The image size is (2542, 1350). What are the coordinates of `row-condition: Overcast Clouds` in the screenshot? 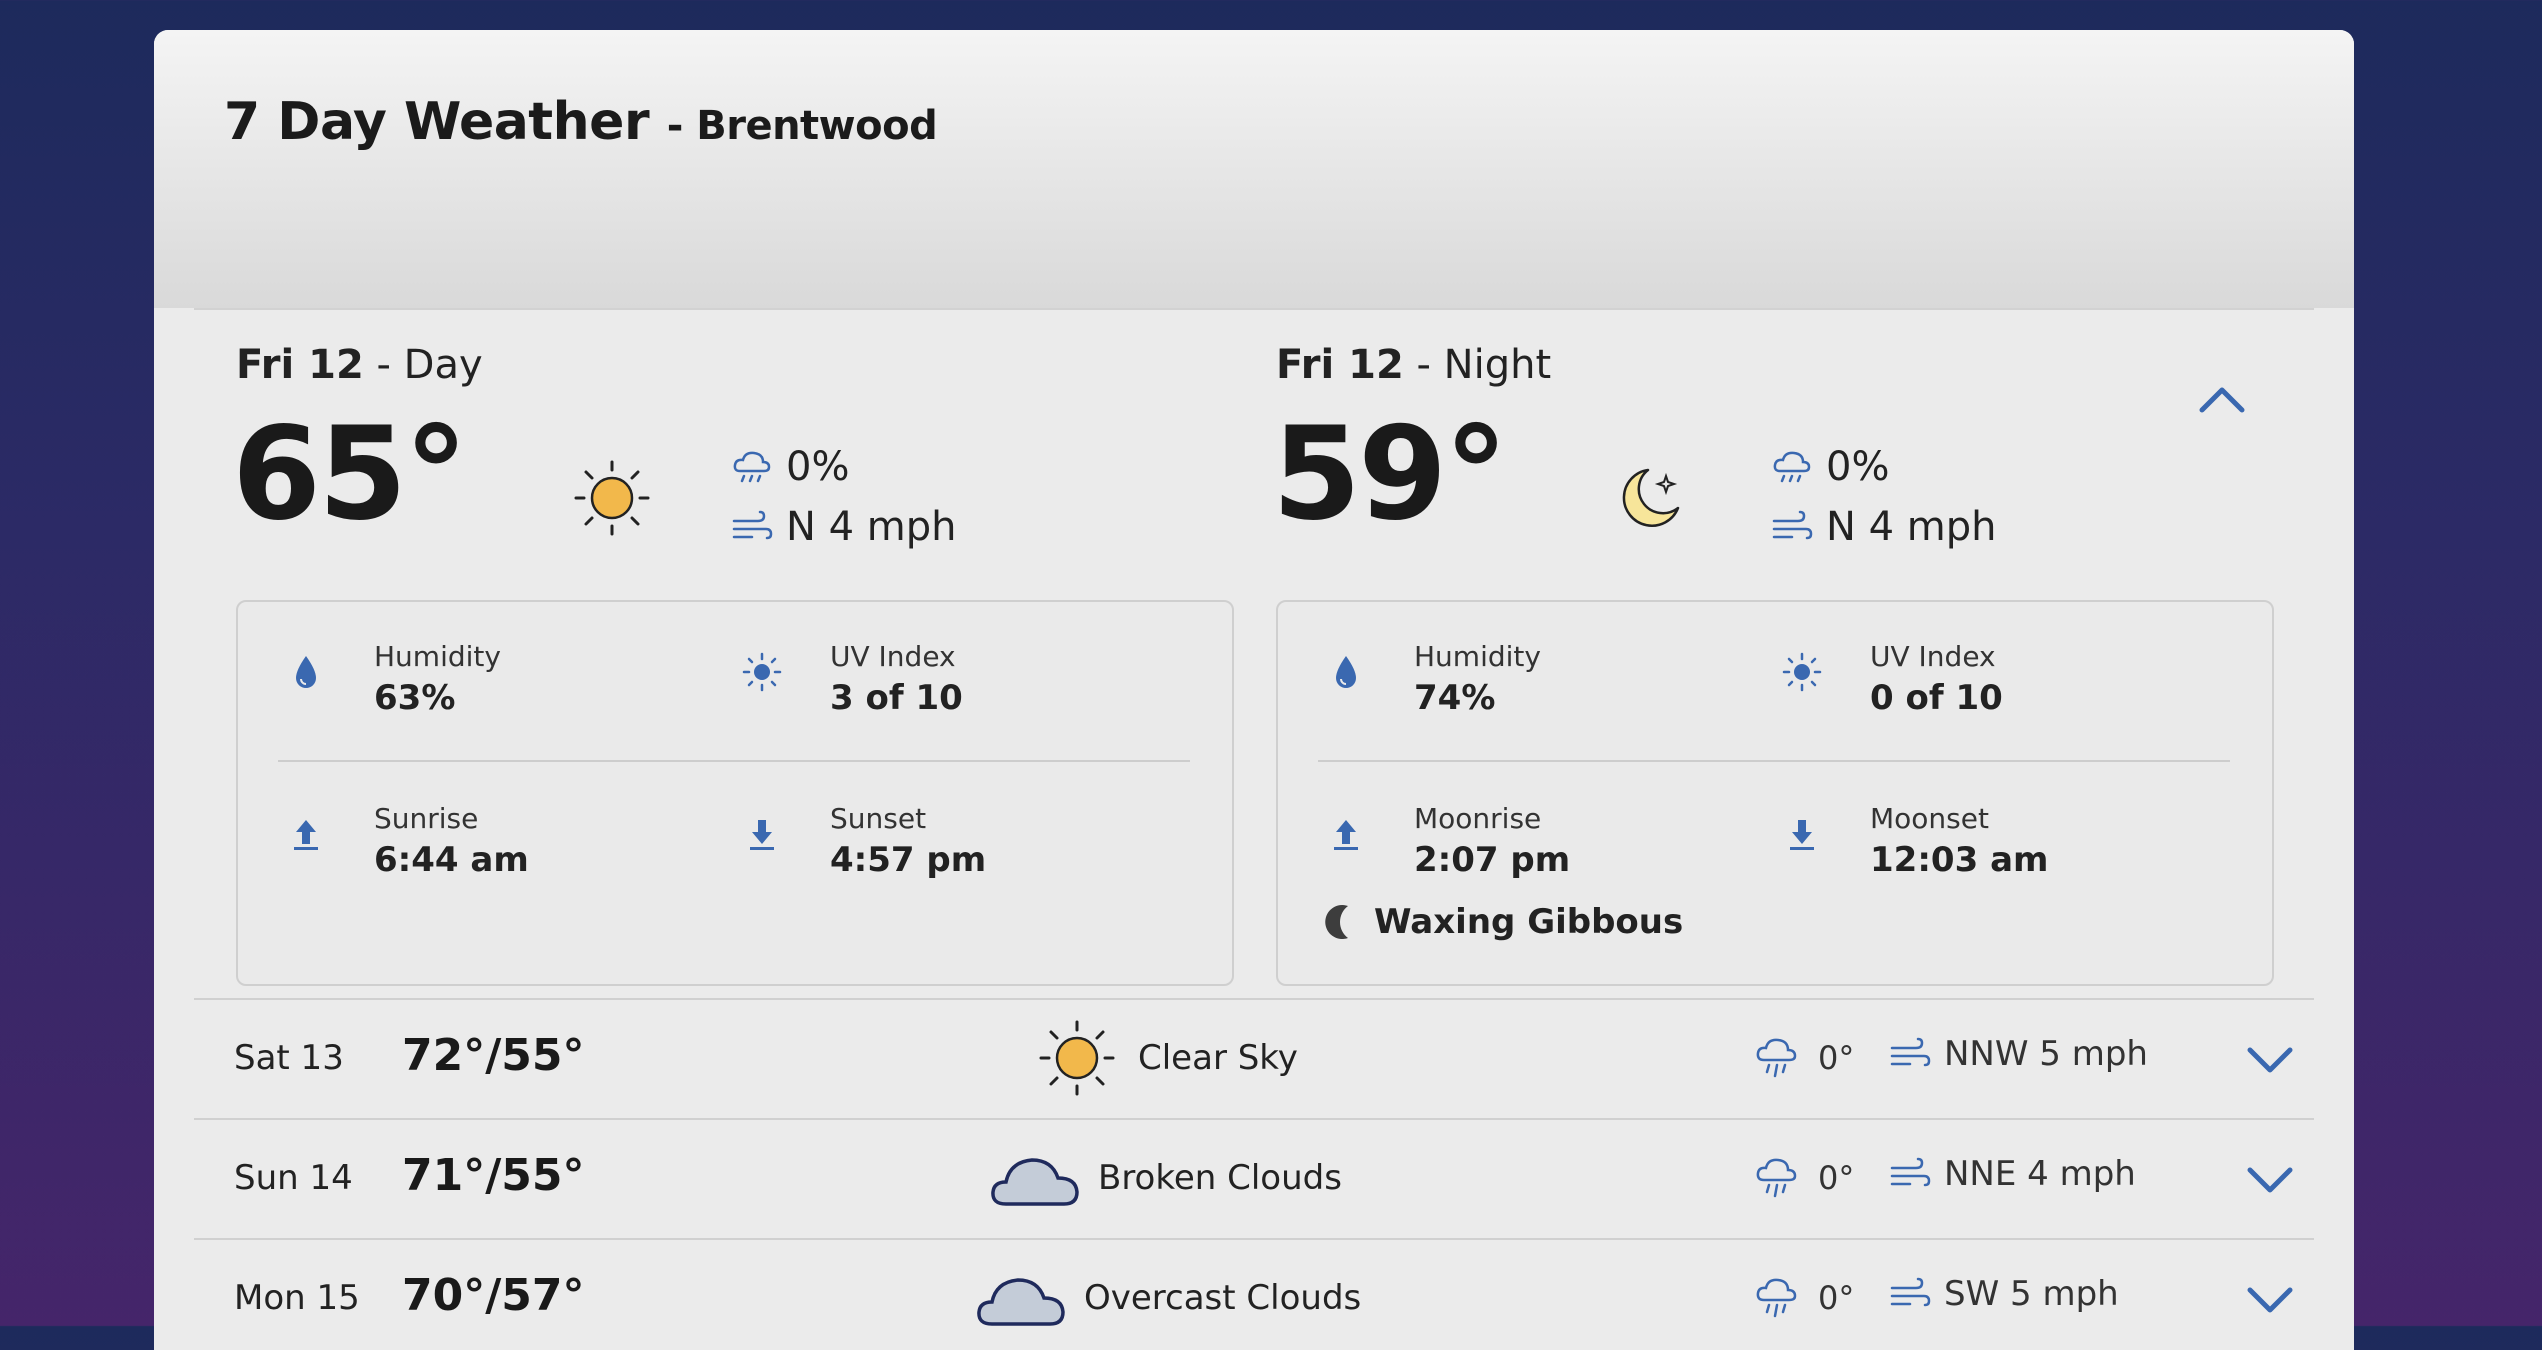 It's located at (1223, 1298).